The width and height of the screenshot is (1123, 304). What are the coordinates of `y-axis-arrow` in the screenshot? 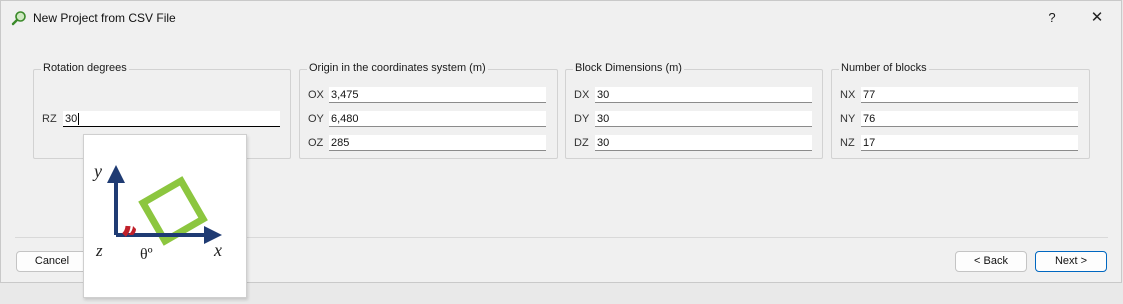 It's located at (116, 174).